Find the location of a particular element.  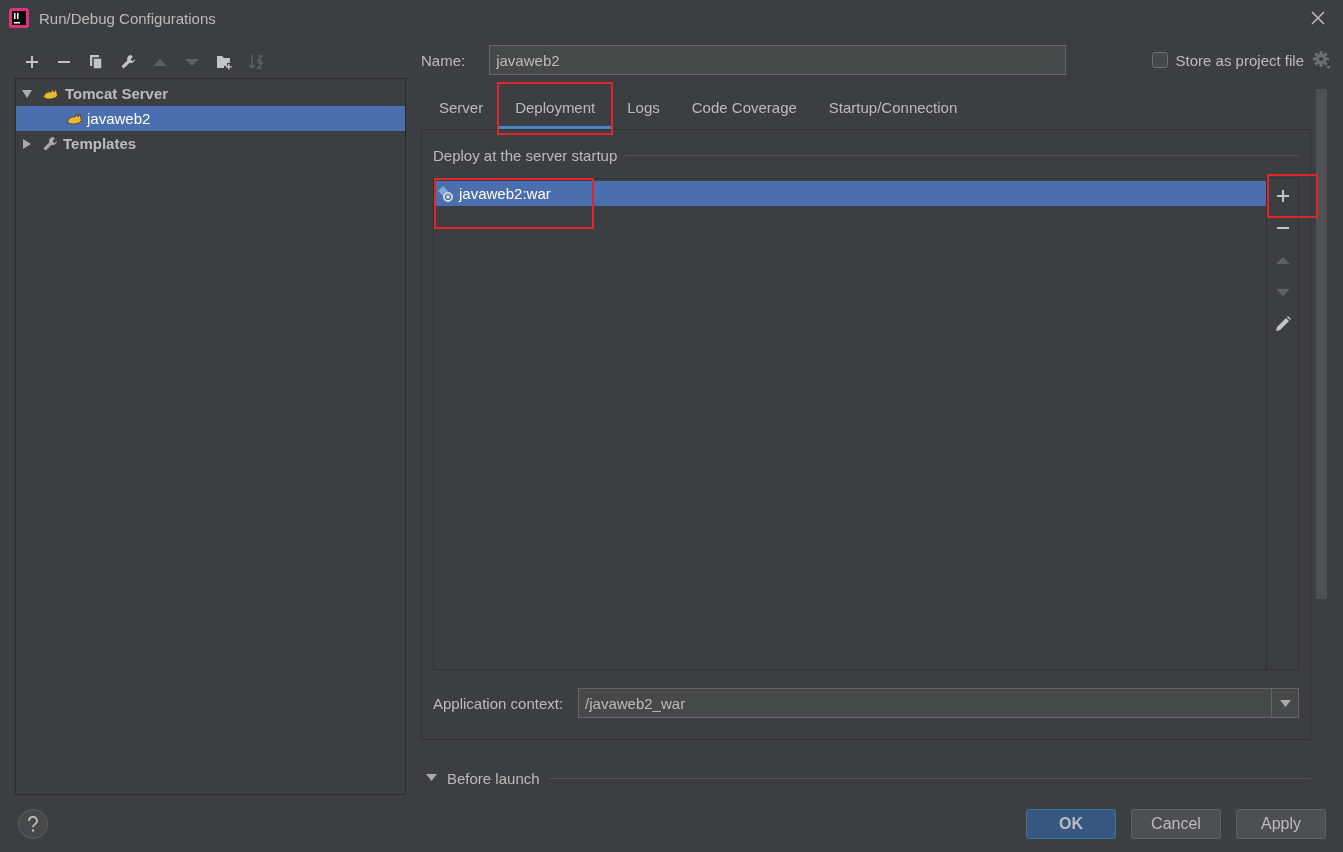

help-icon is located at coordinates (33, 823).